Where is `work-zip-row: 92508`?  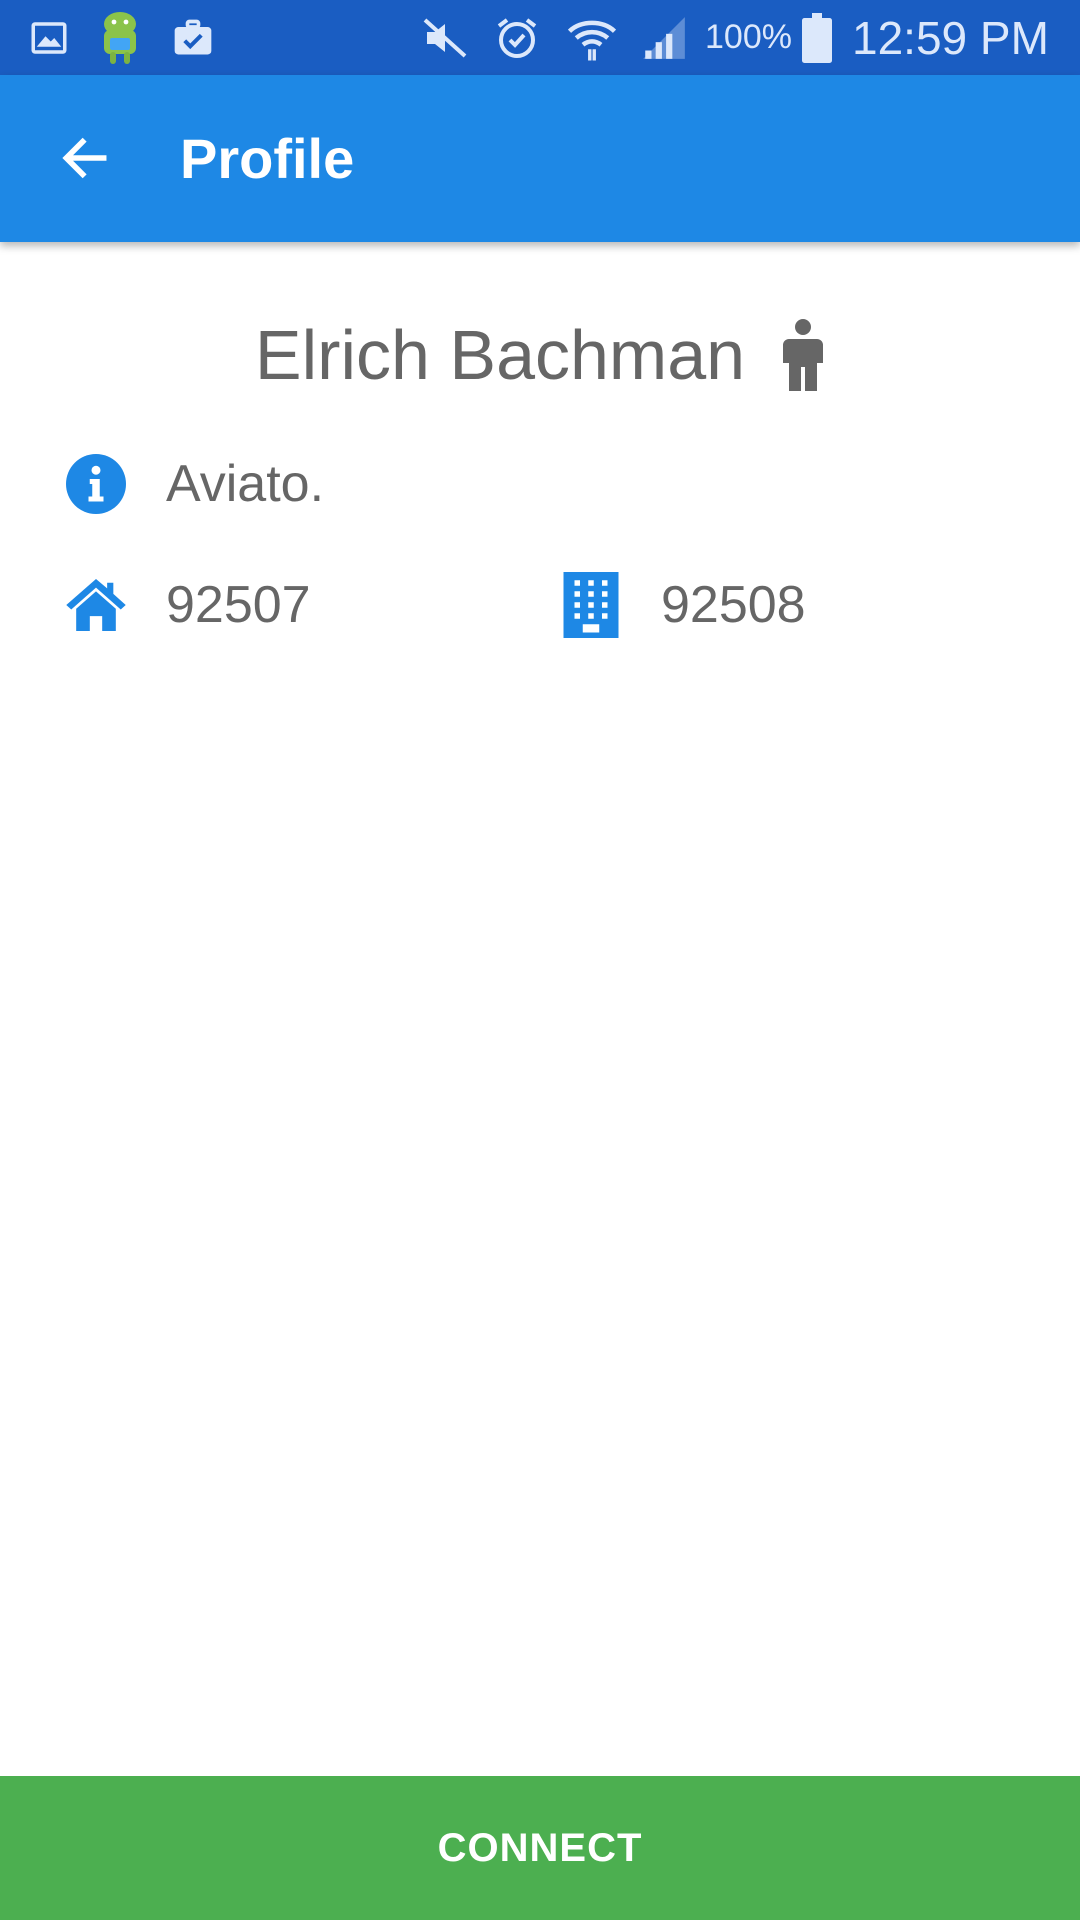 work-zip-row: 92508 is located at coordinates (683, 605).